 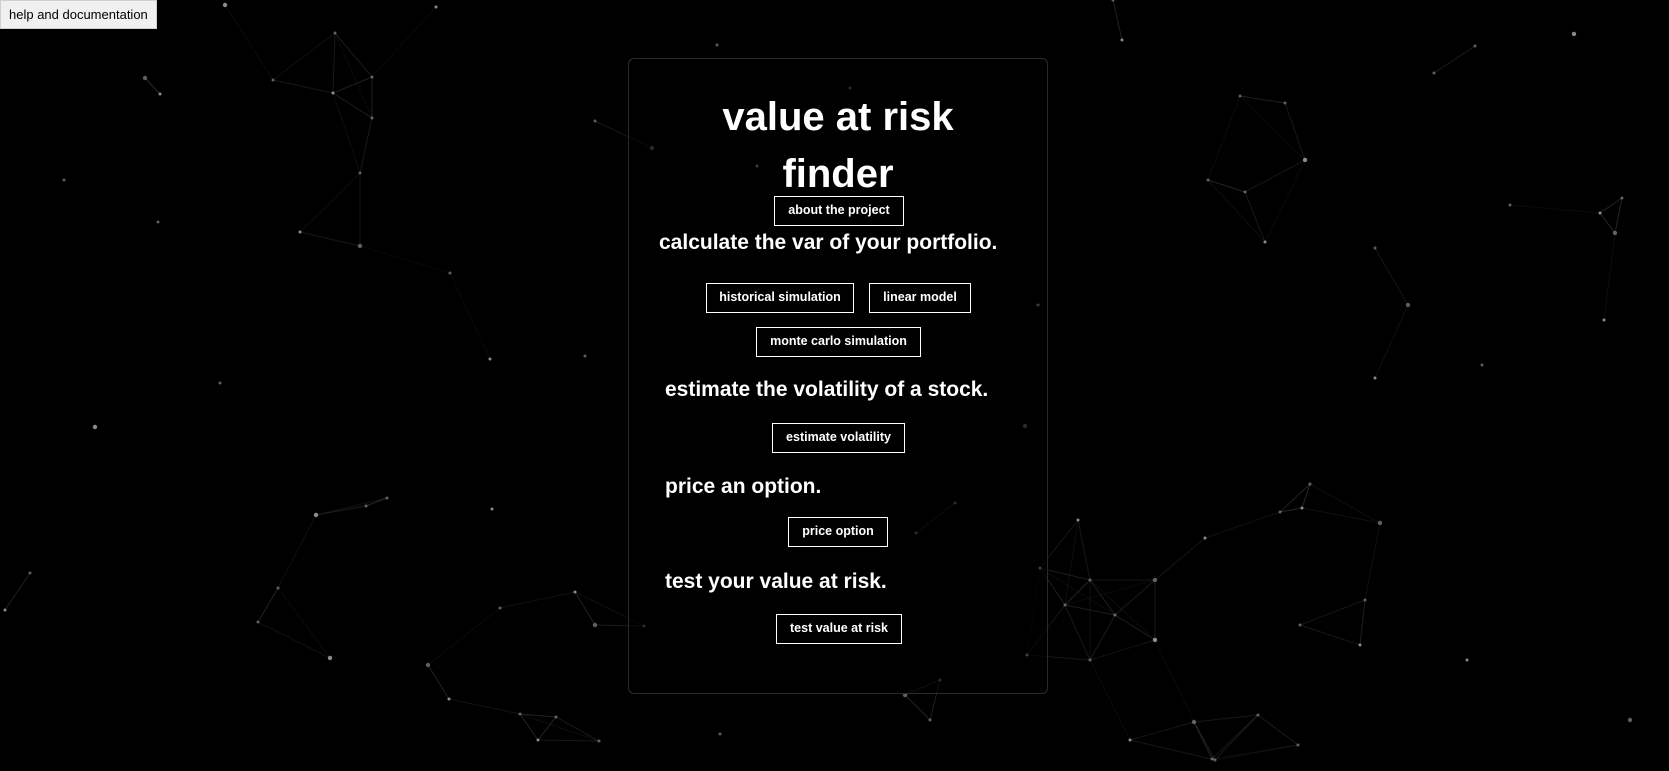 I want to click on help-and-documentation-button: help and documentation, so click(x=78, y=14).